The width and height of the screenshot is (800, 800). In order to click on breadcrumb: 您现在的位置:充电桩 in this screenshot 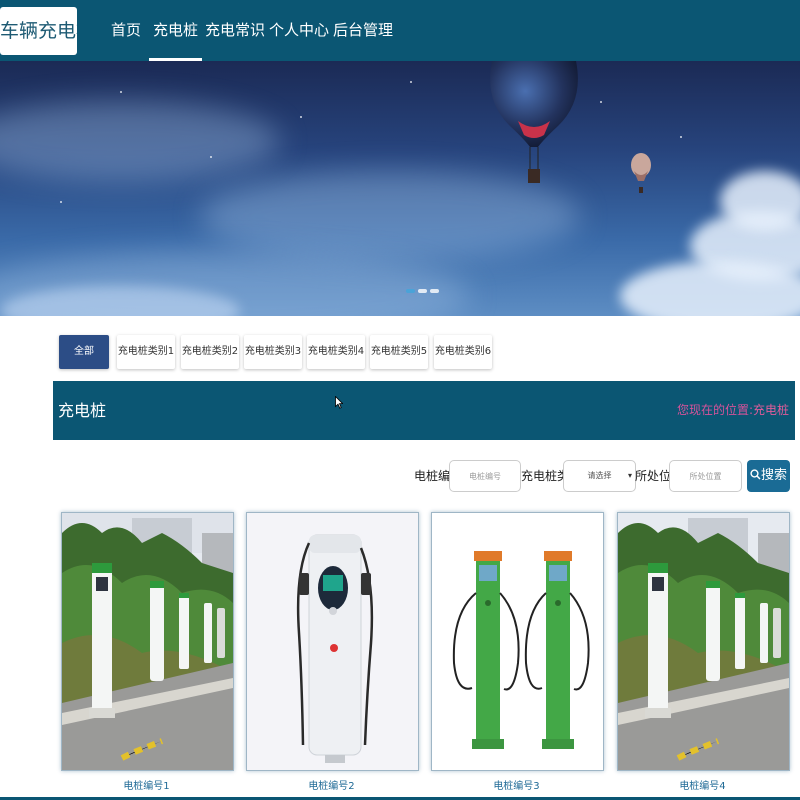, I will do `click(733, 410)`.